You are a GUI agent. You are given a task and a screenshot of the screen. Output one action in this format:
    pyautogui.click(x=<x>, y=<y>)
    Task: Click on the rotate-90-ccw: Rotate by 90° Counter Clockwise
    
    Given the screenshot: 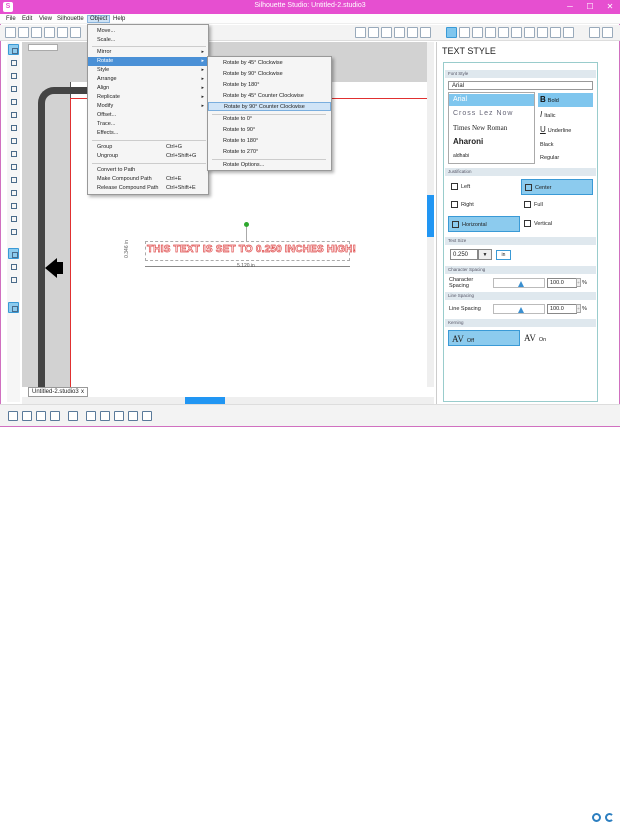 What is the action you would take?
    pyautogui.click(x=269, y=106)
    